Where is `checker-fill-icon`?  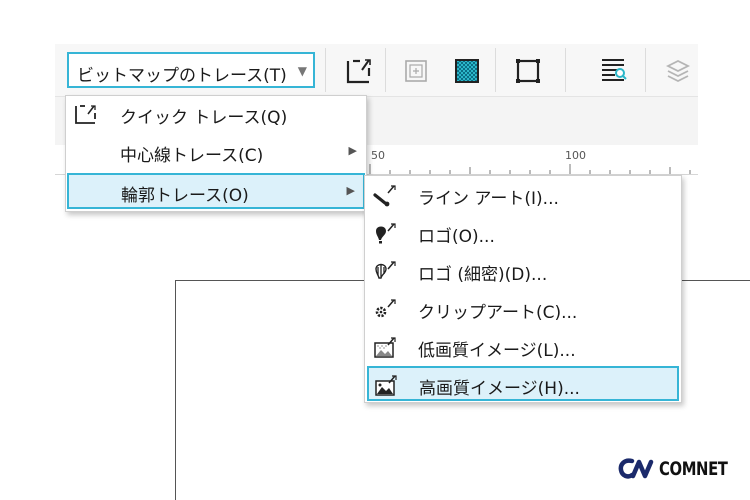
checker-fill-icon is located at coordinates (467, 71).